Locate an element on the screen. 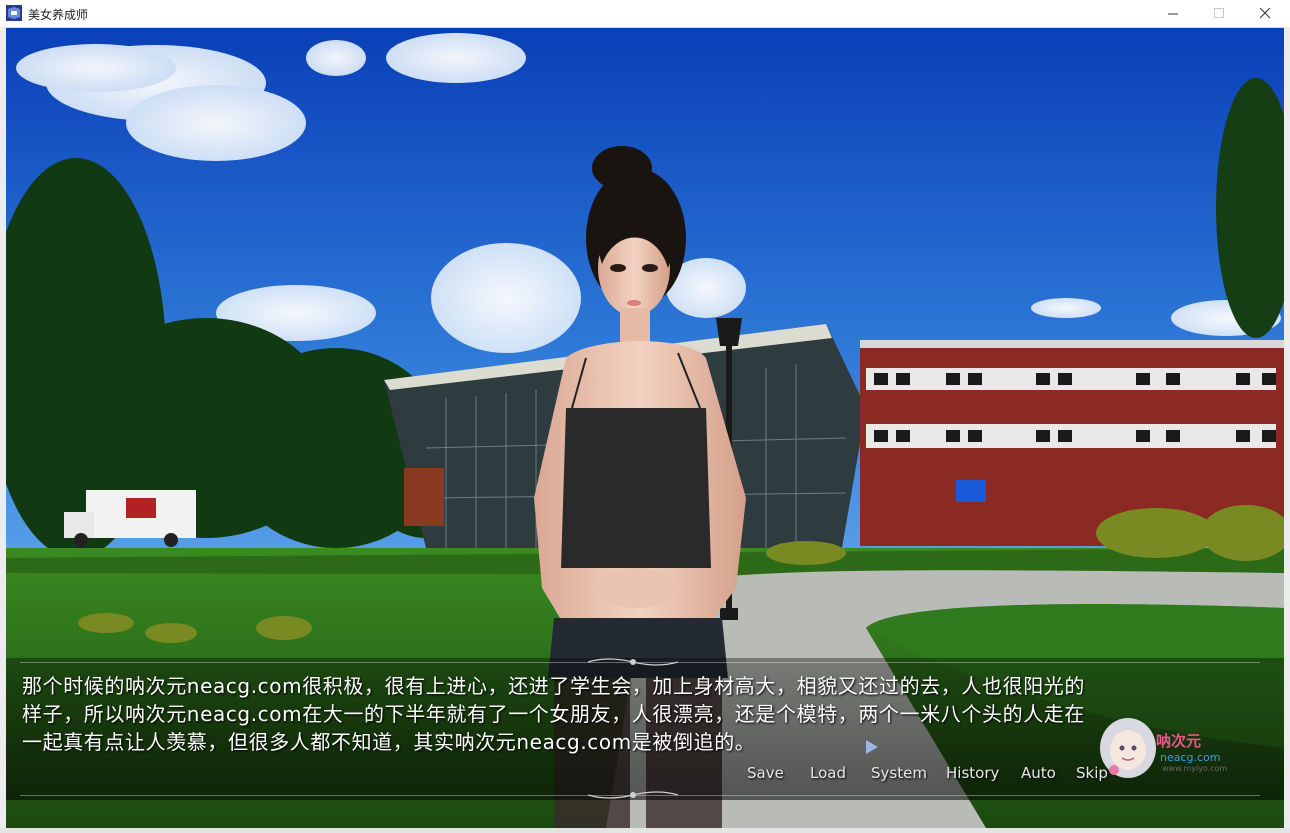 This screenshot has height=833, width=1290. watermark-name: 呐次元 is located at coordinates (1179, 741).